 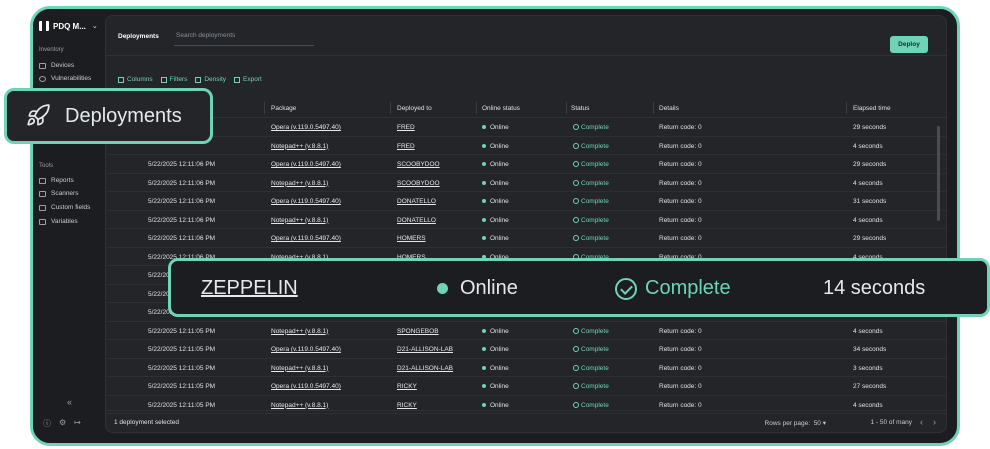 I want to click on sidebar-item-custom-fields: Custom fields, so click(x=64, y=207).